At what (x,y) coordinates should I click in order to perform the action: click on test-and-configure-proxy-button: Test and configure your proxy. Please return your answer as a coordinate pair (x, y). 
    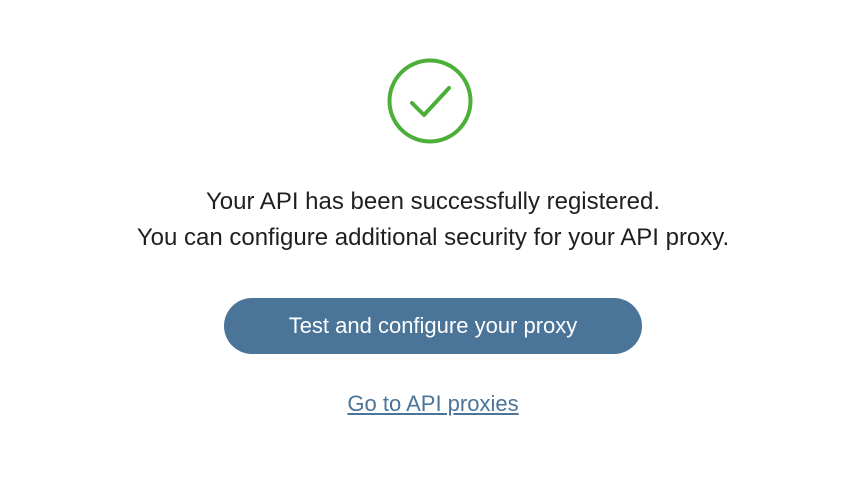
    Looking at the image, I should click on (433, 326).